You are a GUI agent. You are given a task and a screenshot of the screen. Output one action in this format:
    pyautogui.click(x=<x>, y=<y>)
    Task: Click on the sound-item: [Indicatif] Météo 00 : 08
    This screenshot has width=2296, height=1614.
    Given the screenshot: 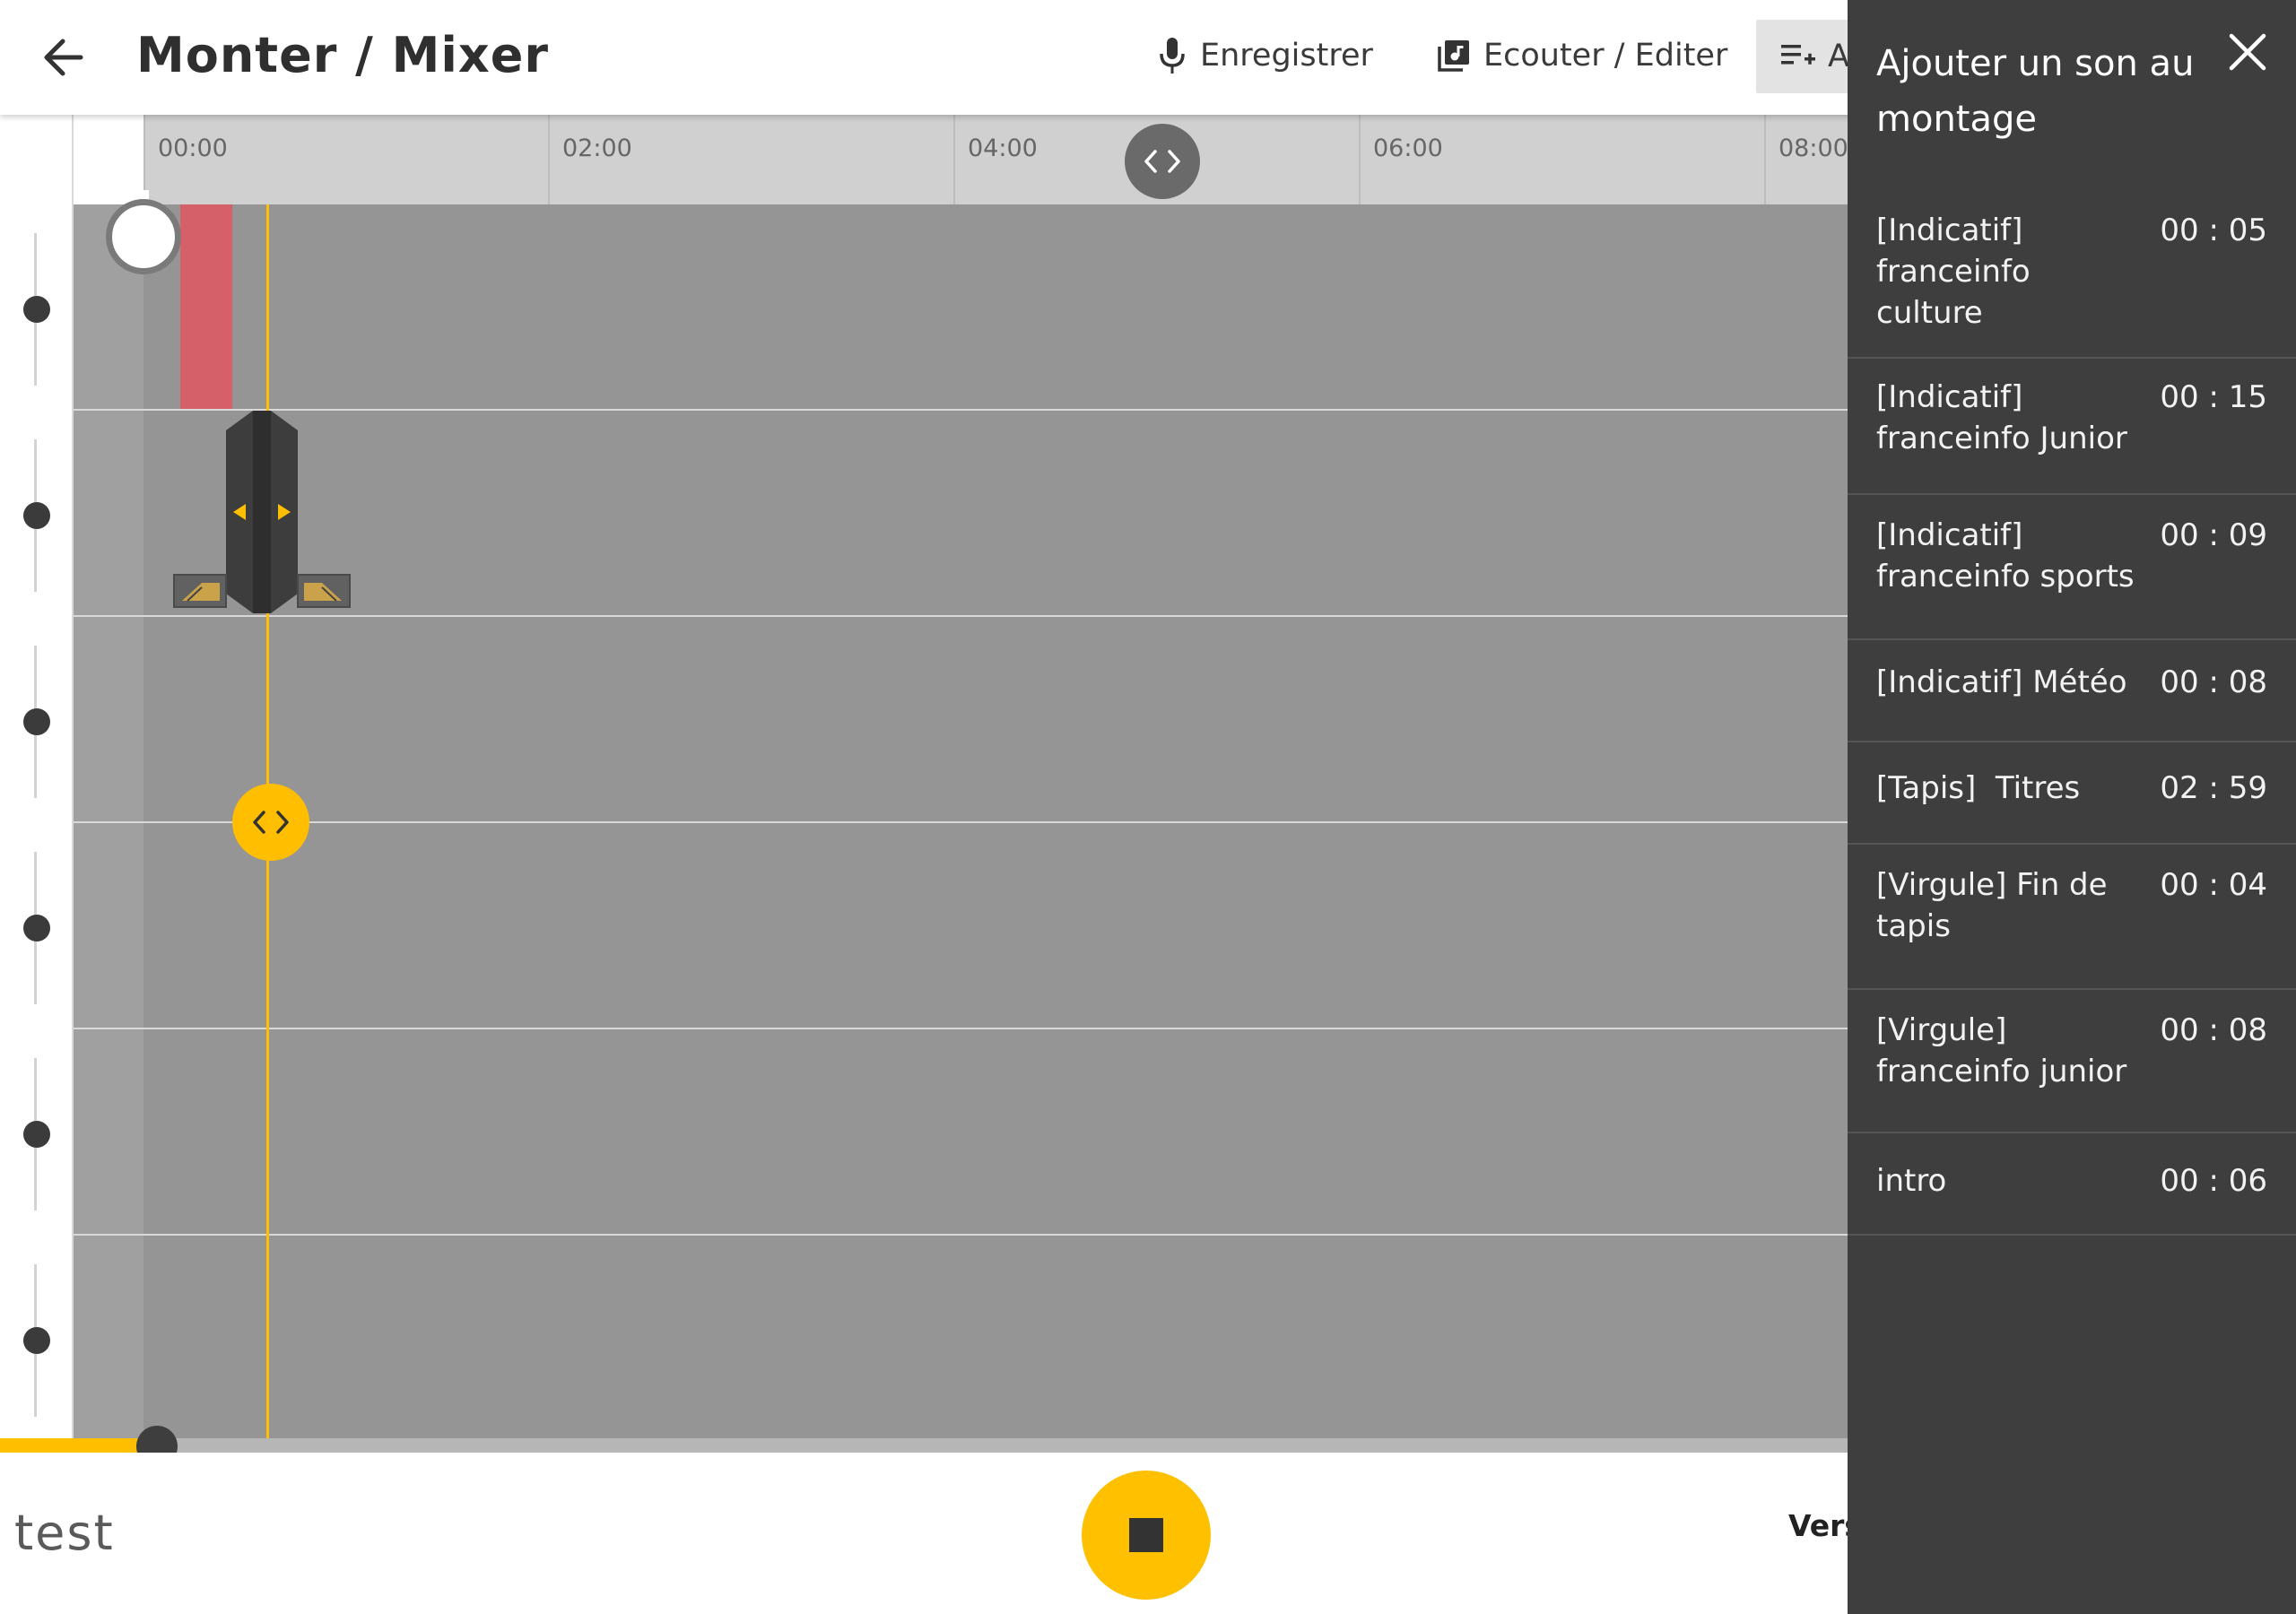 What is the action you would take?
    pyautogui.click(x=2072, y=691)
    